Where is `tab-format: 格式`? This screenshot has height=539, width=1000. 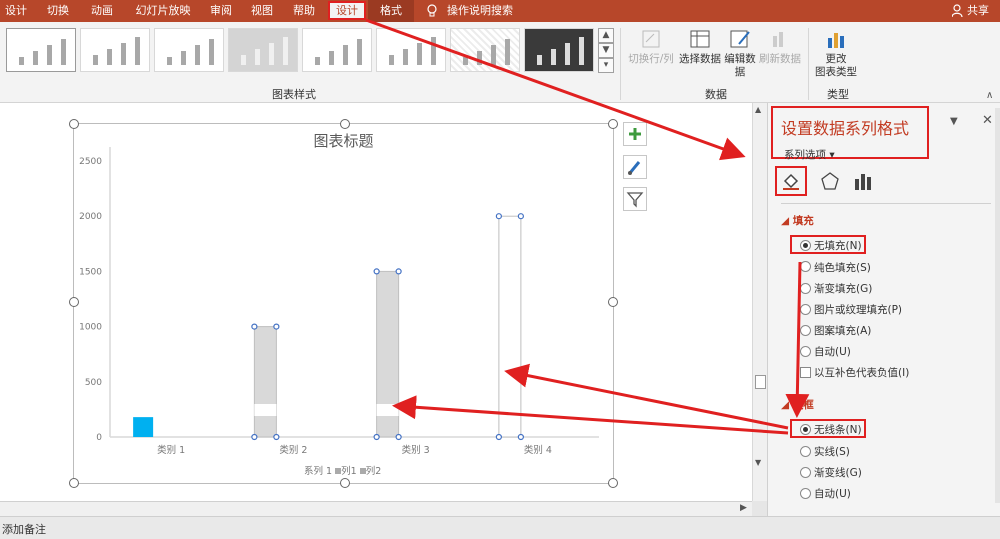
tab-format: 格式 is located at coordinates (391, 11).